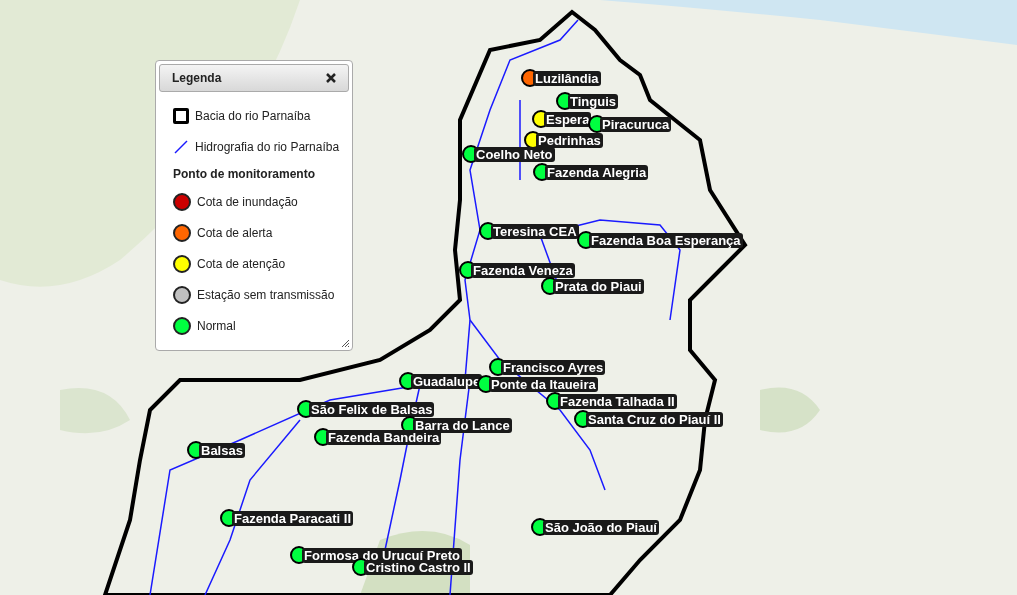 The height and width of the screenshot is (595, 1017). Describe the element at coordinates (293, 518) in the screenshot. I see `station-label: Fazenda Paracati II` at that location.